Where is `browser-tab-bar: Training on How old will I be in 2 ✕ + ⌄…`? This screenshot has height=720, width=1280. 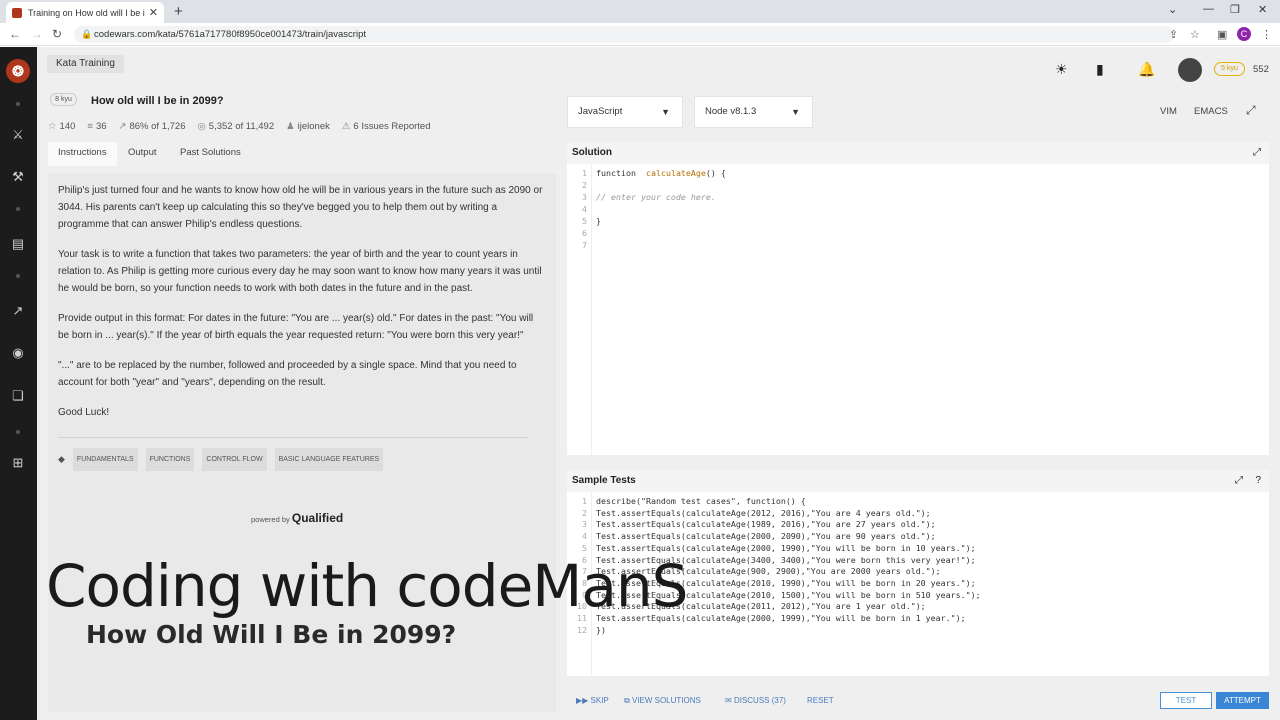
browser-tab-bar: Training on How old will I be in 2 ✕ + ⌄… is located at coordinates (640, 11).